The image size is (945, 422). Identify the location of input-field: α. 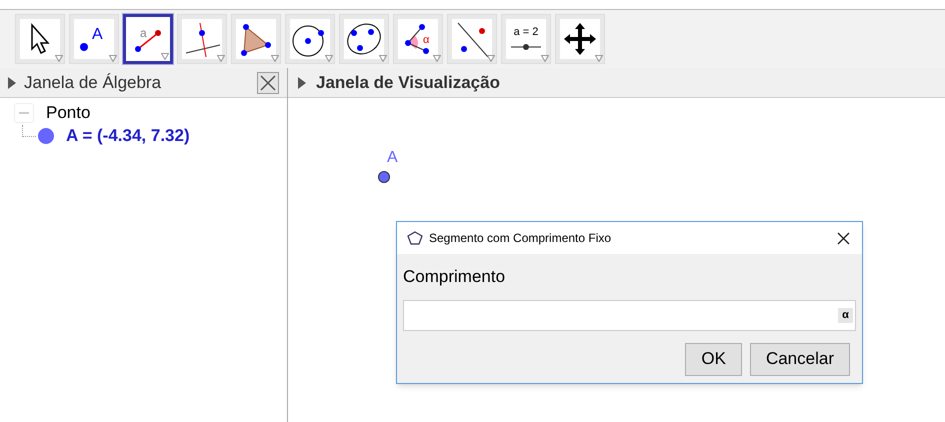
(629, 315).